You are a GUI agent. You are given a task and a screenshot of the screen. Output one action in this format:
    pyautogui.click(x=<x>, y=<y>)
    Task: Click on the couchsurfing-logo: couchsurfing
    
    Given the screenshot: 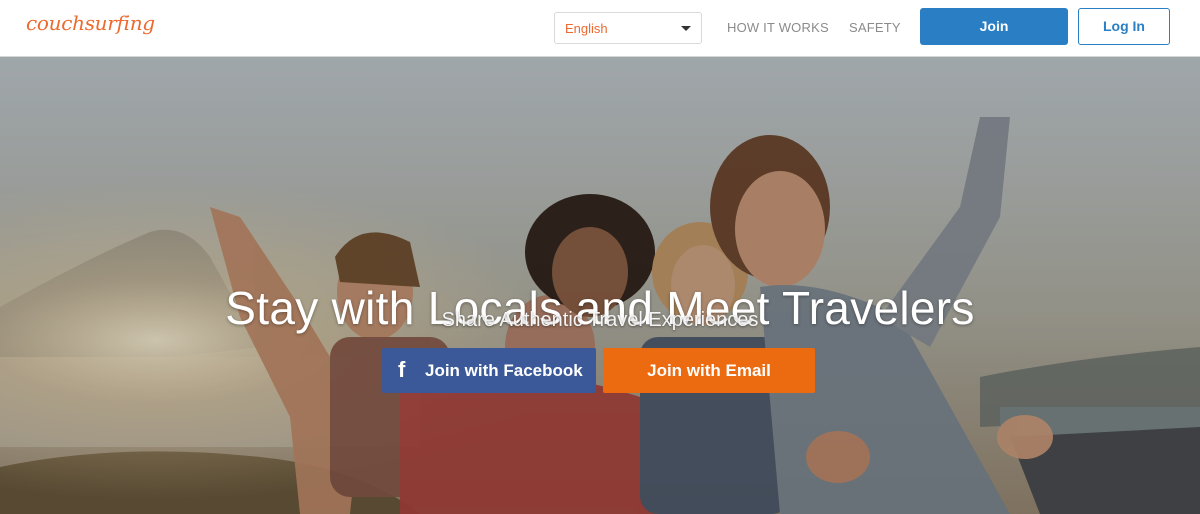 What is the action you would take?
    pyautogui.click(x=90, y=23)
    